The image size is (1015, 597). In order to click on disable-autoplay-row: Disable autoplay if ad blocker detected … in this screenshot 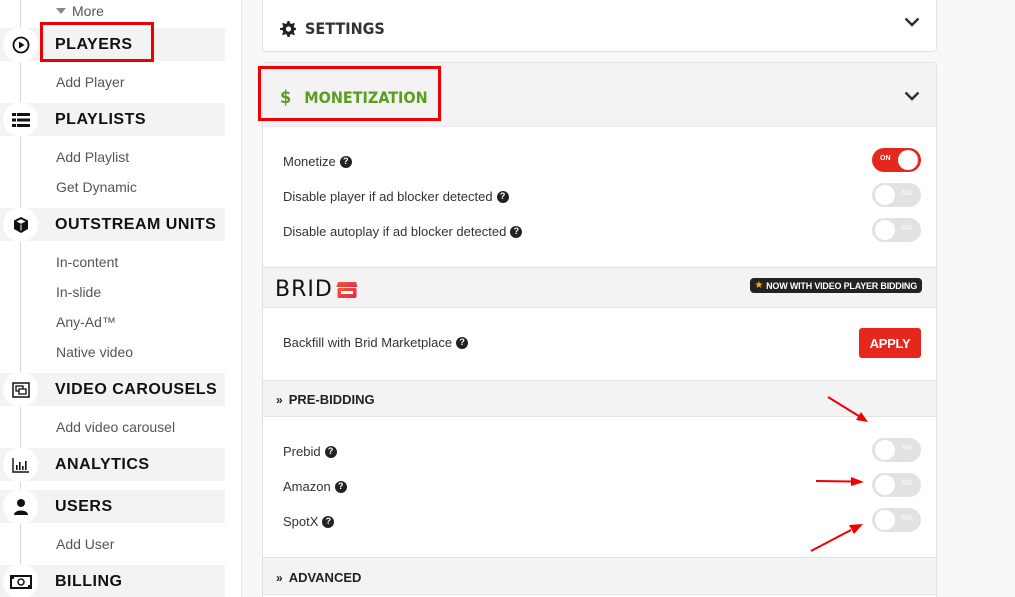, I will do `click(403, 231)`.